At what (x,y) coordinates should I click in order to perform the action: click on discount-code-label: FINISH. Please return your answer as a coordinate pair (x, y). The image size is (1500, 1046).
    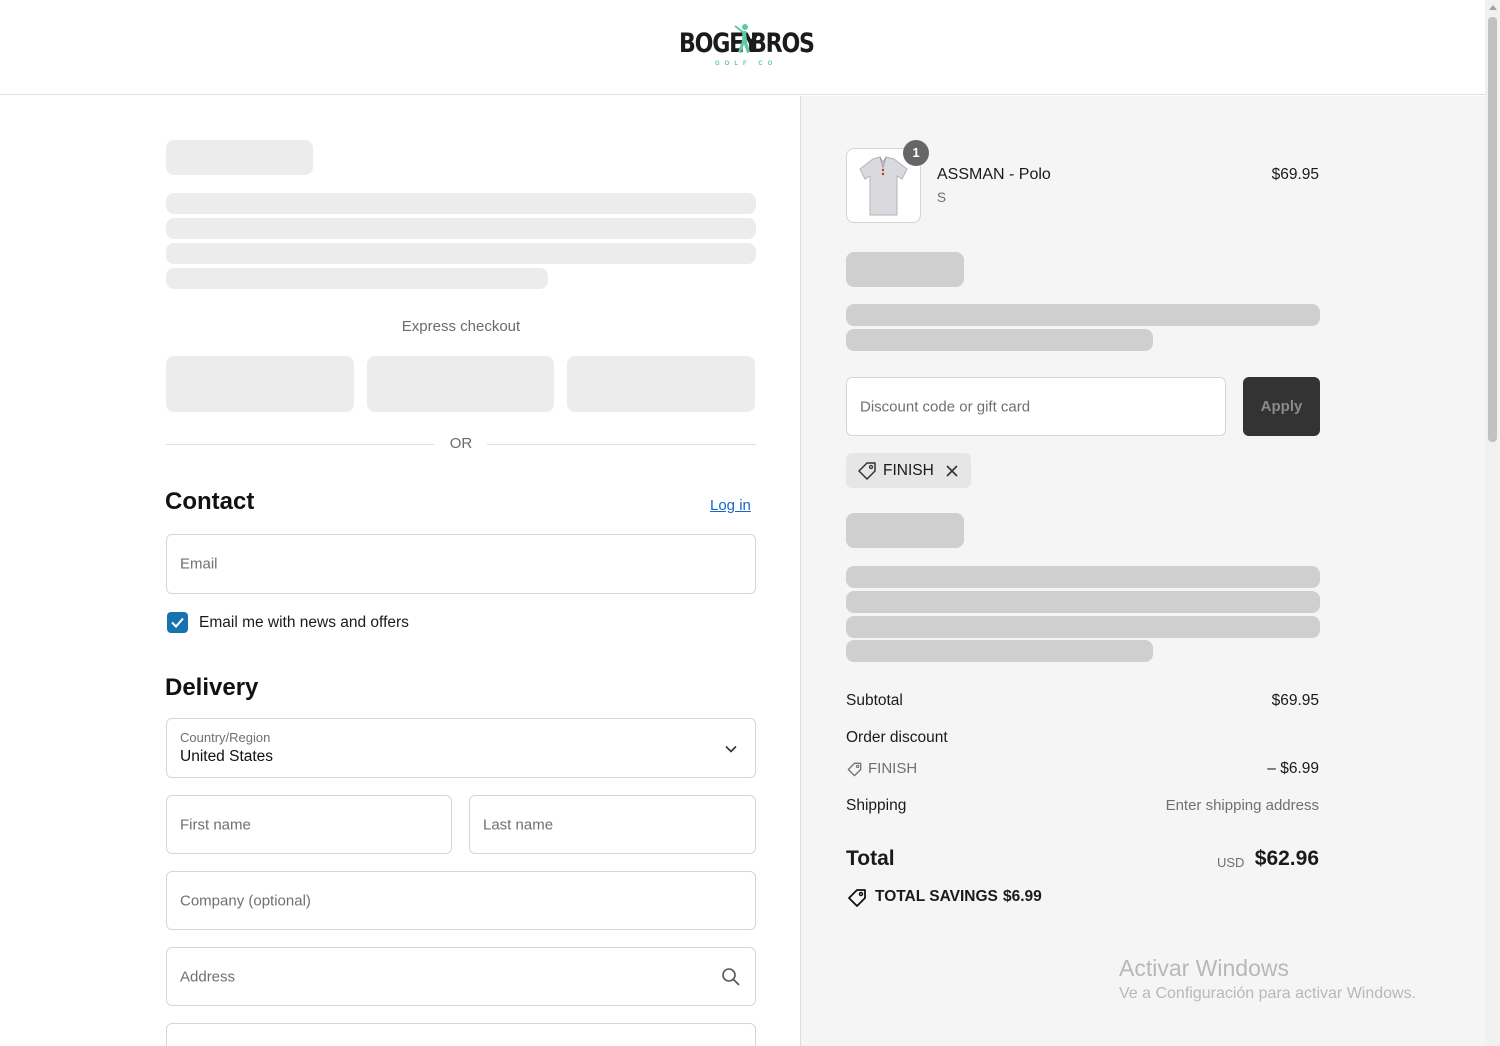
    Looking at the image, I should click on (893, 768).